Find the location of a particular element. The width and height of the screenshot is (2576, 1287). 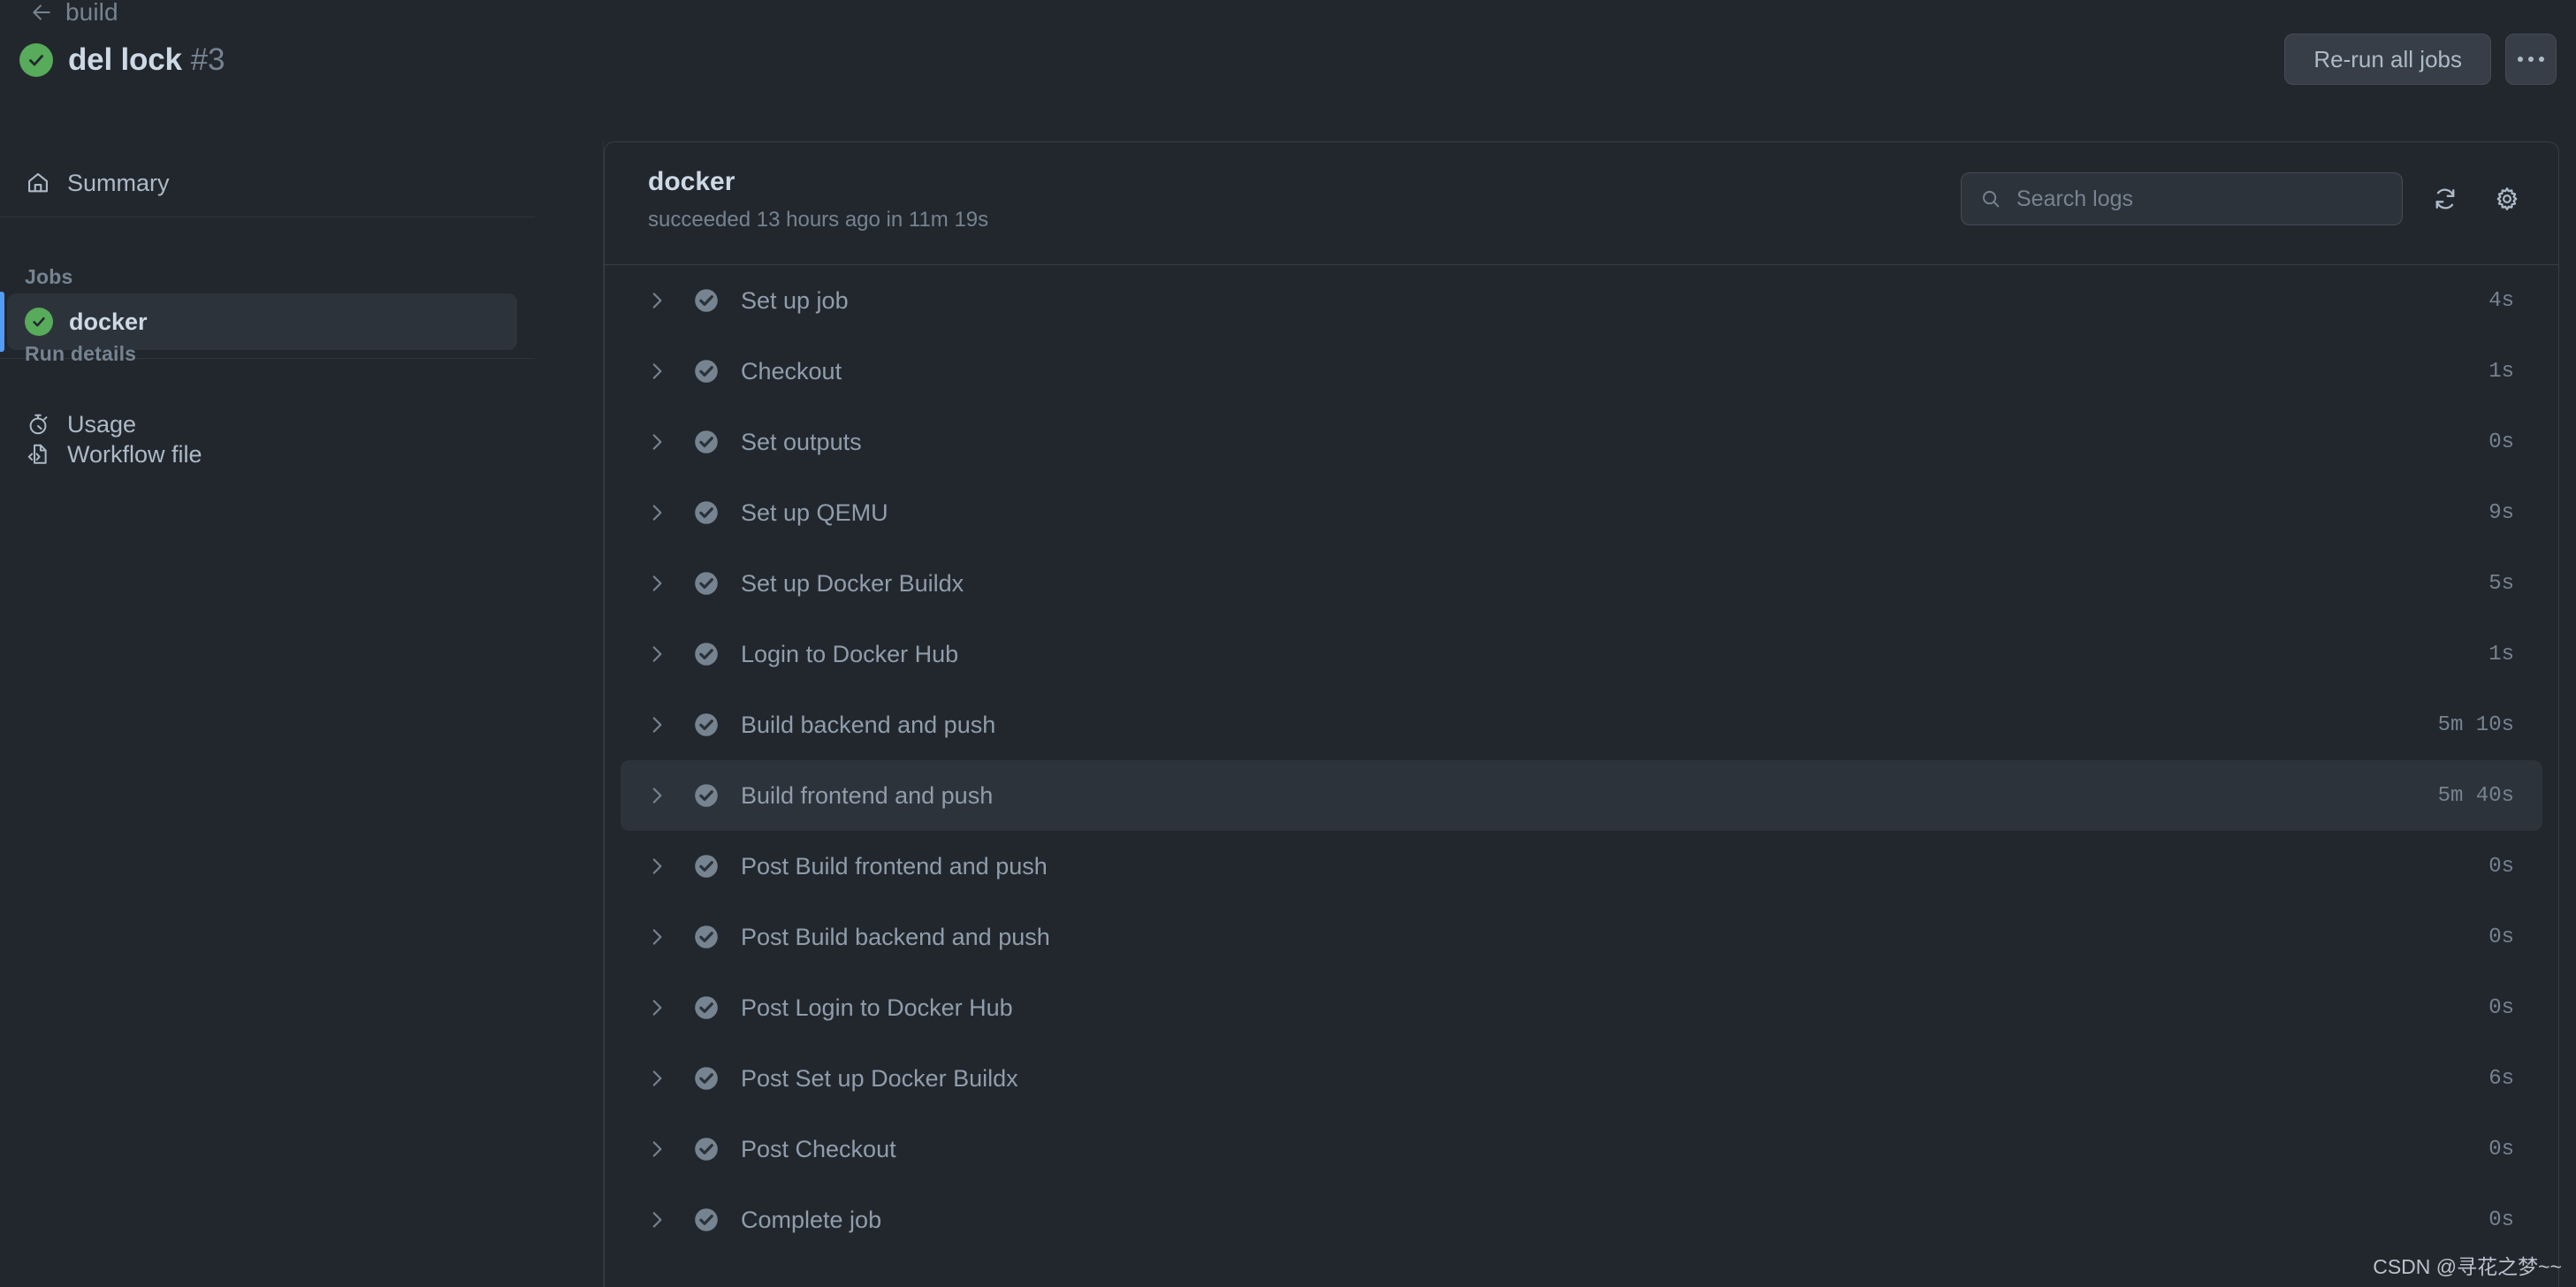

step-duration: 6s is located at coordinates (2501, 1078).